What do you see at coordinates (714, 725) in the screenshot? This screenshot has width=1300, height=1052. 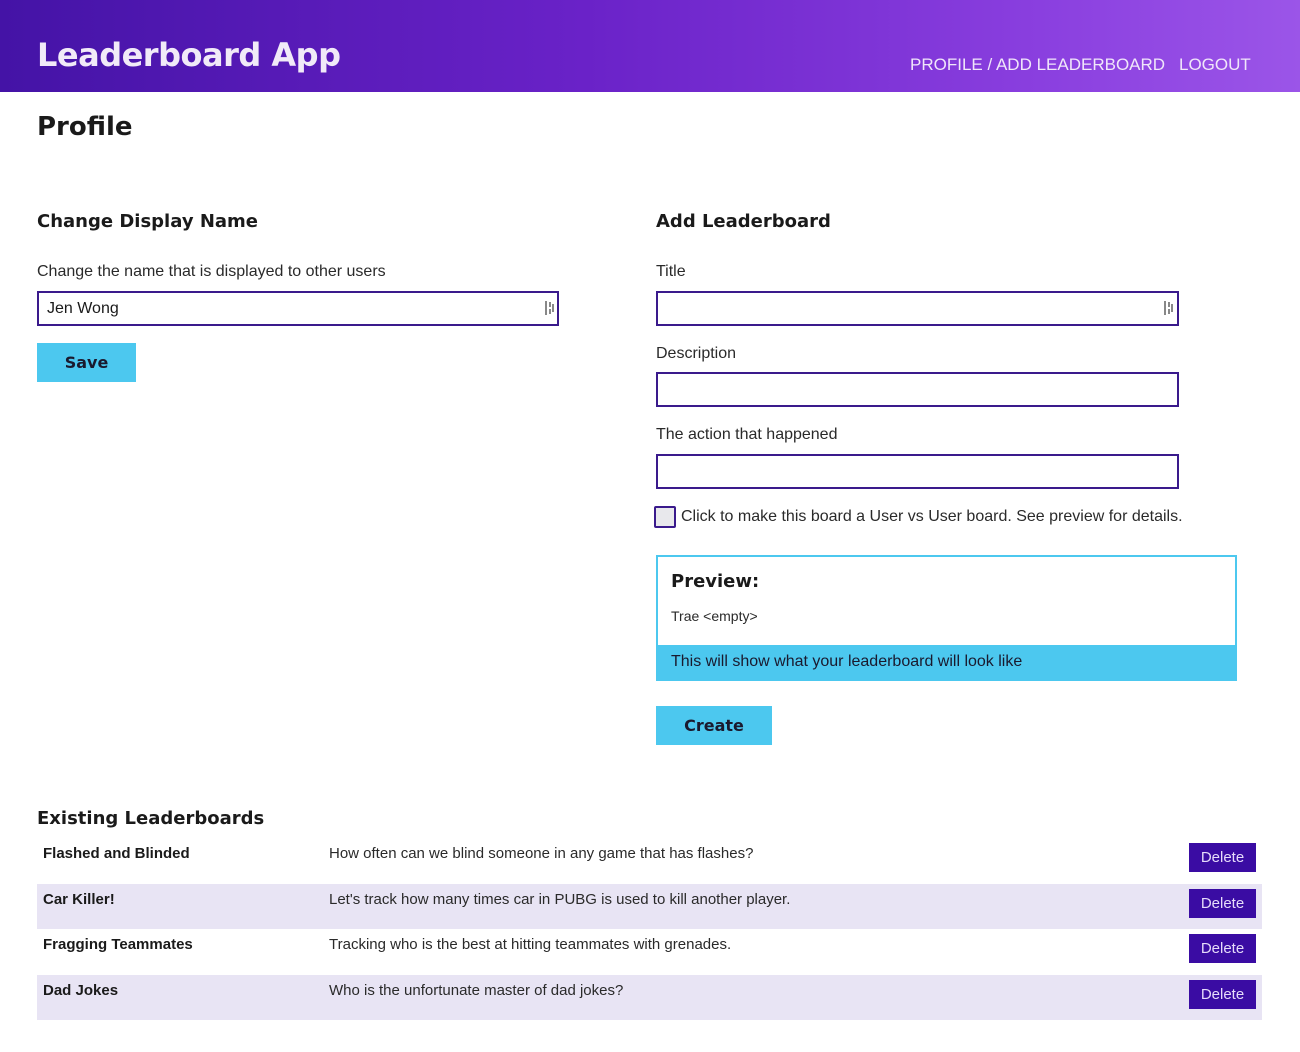 I see `create-button: Create` at bounding box center [714, 725].